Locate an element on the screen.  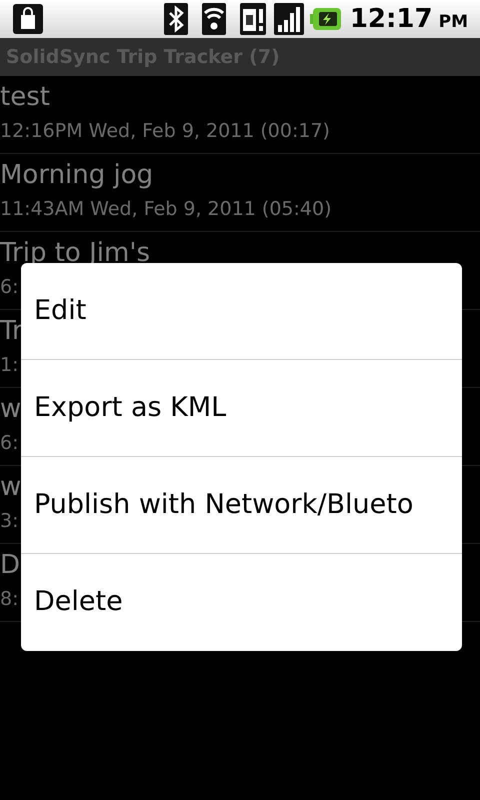
menu-item: Publish with Network/Blueto is located at coordinates (241, 505).